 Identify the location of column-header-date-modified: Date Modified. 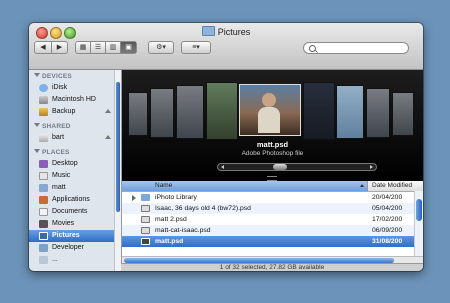
(392, 186).